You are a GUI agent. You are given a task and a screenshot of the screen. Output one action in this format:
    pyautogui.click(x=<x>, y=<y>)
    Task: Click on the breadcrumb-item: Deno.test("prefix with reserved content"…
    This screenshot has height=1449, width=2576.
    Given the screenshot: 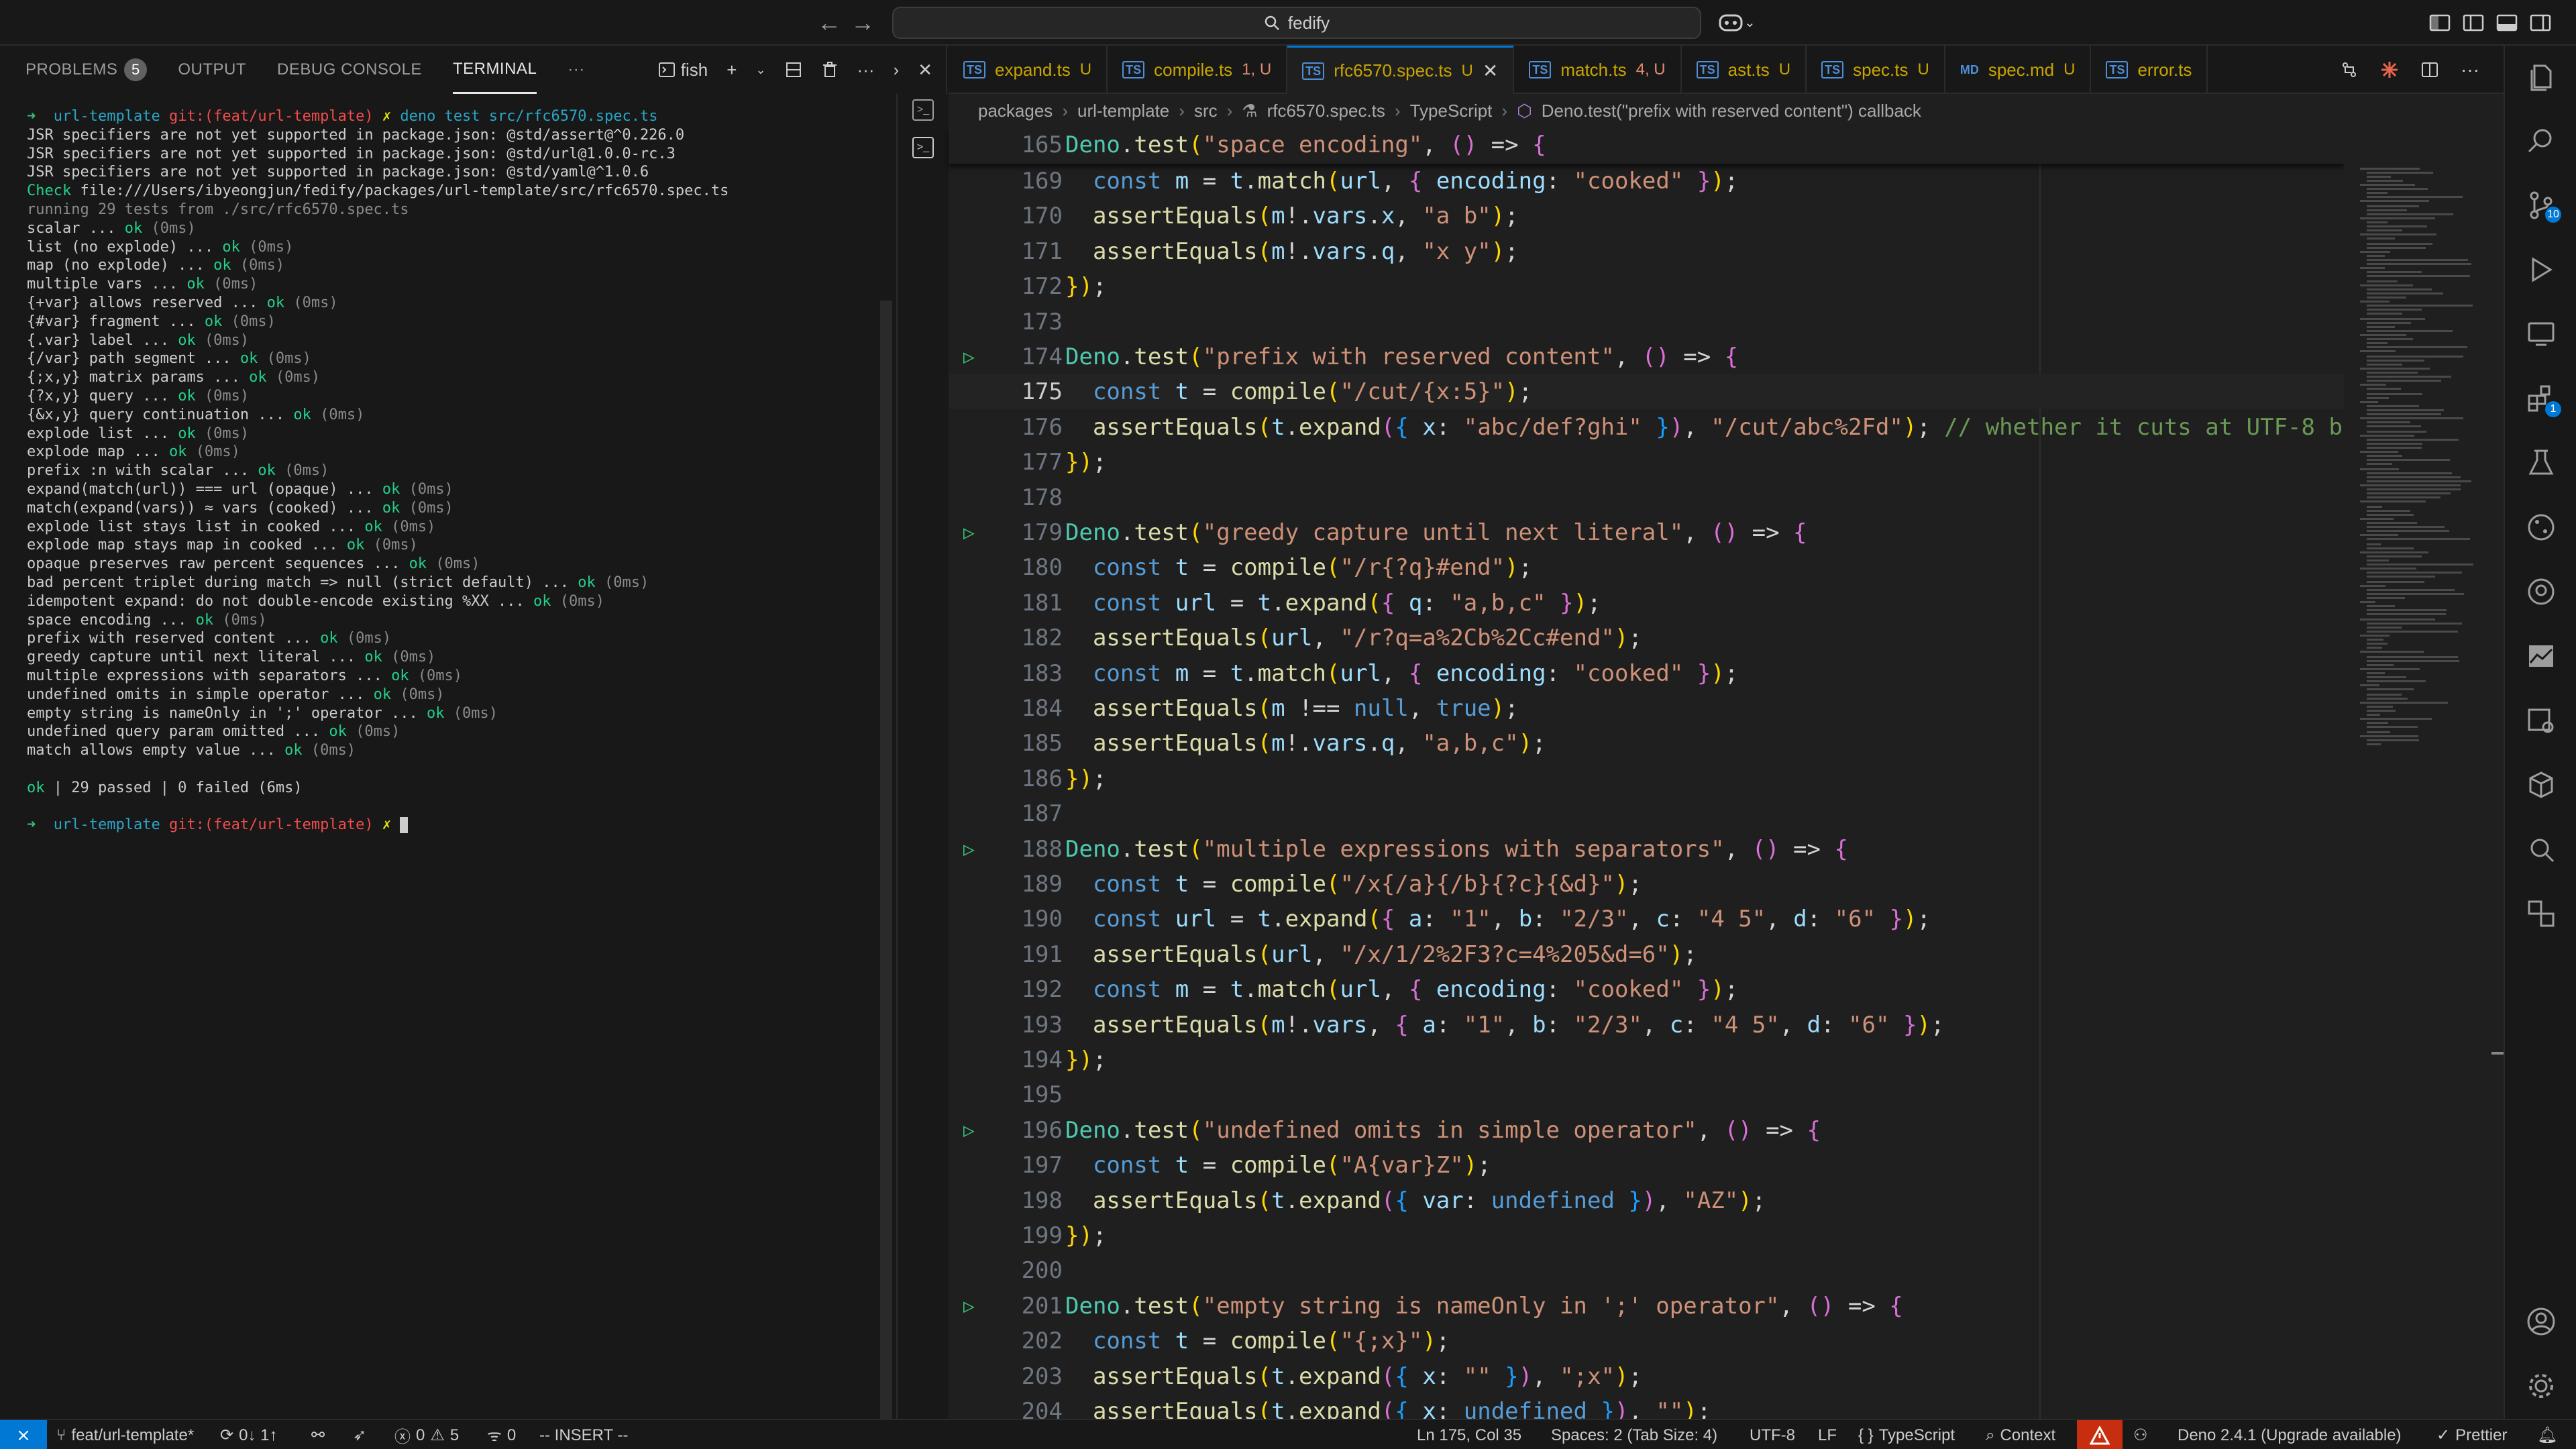 What is the action you would take?
    pyautogui.click(x=1731, y=111)
    